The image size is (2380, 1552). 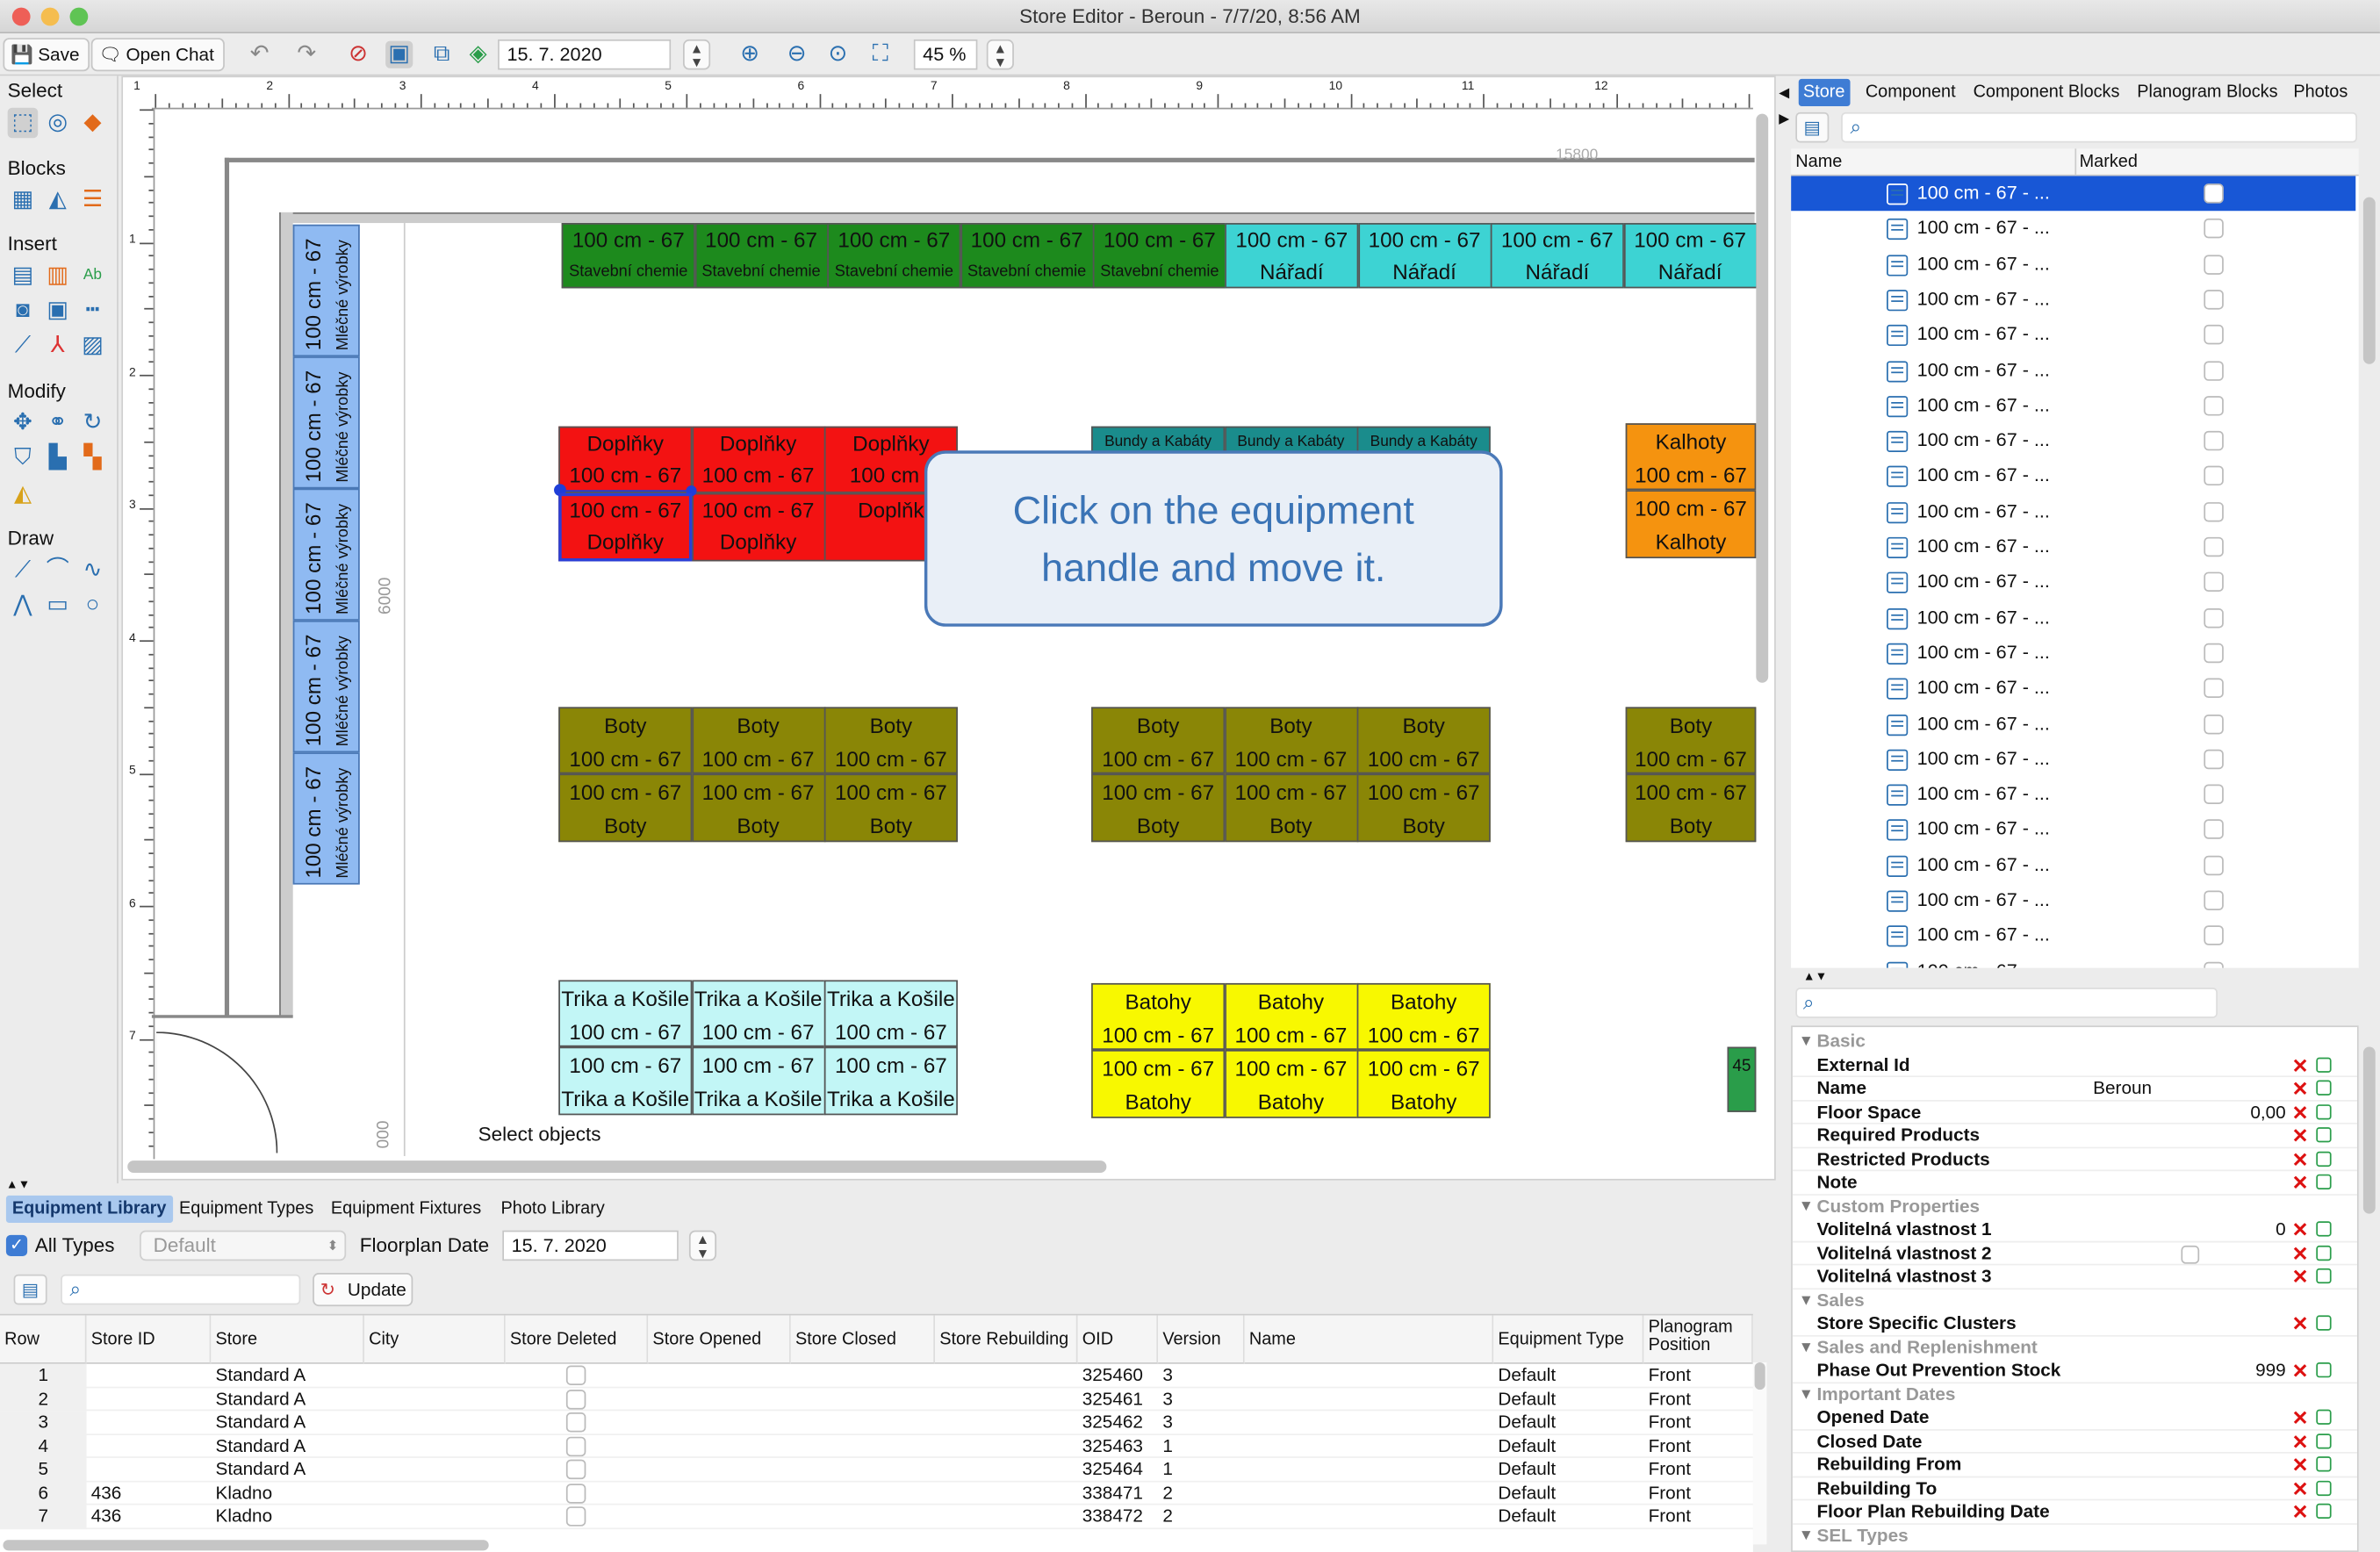 I want to click on floorplan-date-stepper: ▲ ▼, so click(x=702, y=1245).